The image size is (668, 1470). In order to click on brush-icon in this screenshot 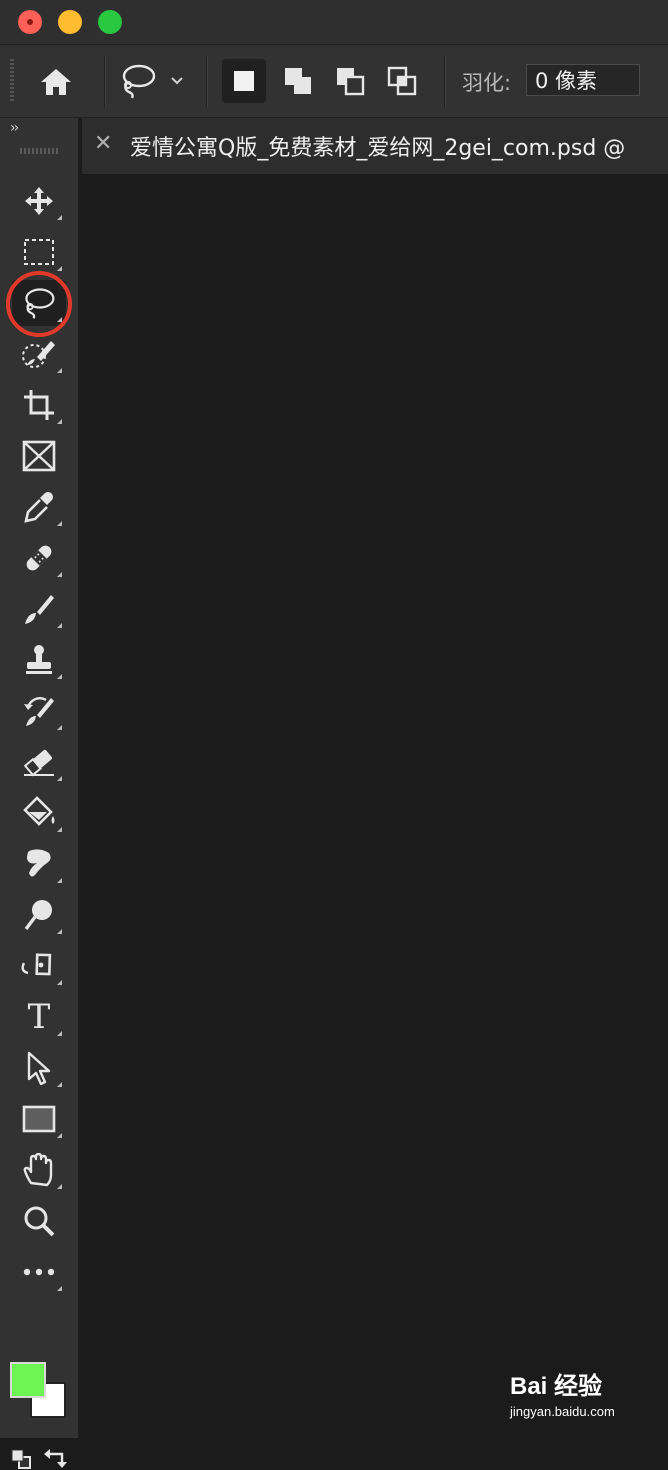, I will do `click(39, 609)`.